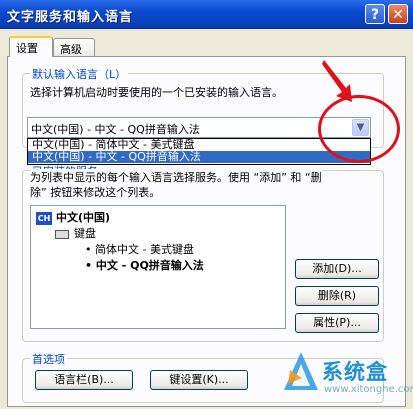 Image resolution: width=413 pixels, height=409 pixels. I want to click on installed-services-description-line1: 为列表中显示的每个输入语言选择服务。使用 “添加” 和 “删, so click(176, 177).